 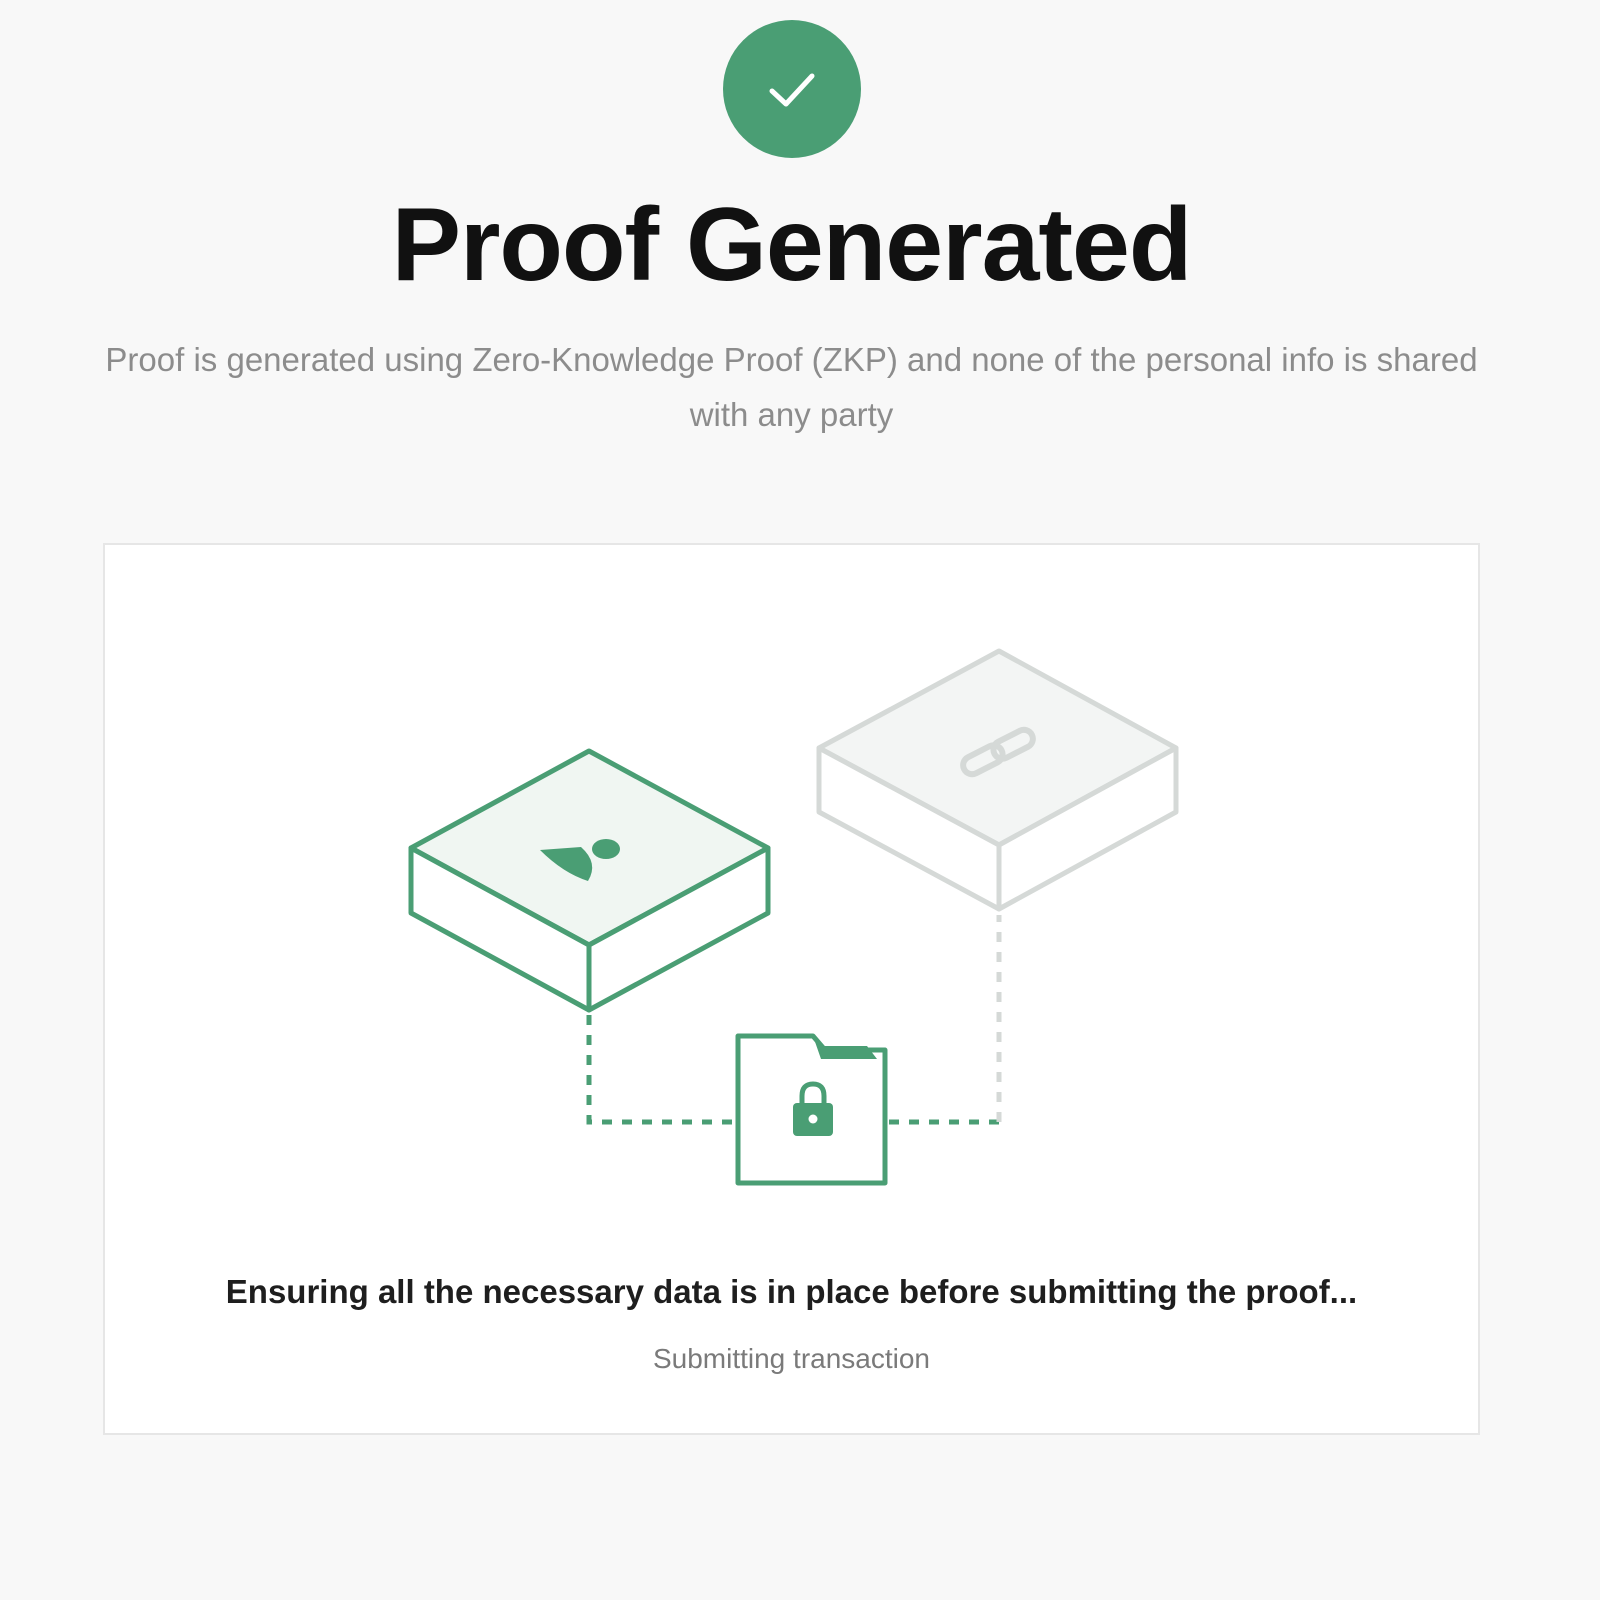 I want to click on status-step: Submitting transaction, so click(x=791, y=1358).